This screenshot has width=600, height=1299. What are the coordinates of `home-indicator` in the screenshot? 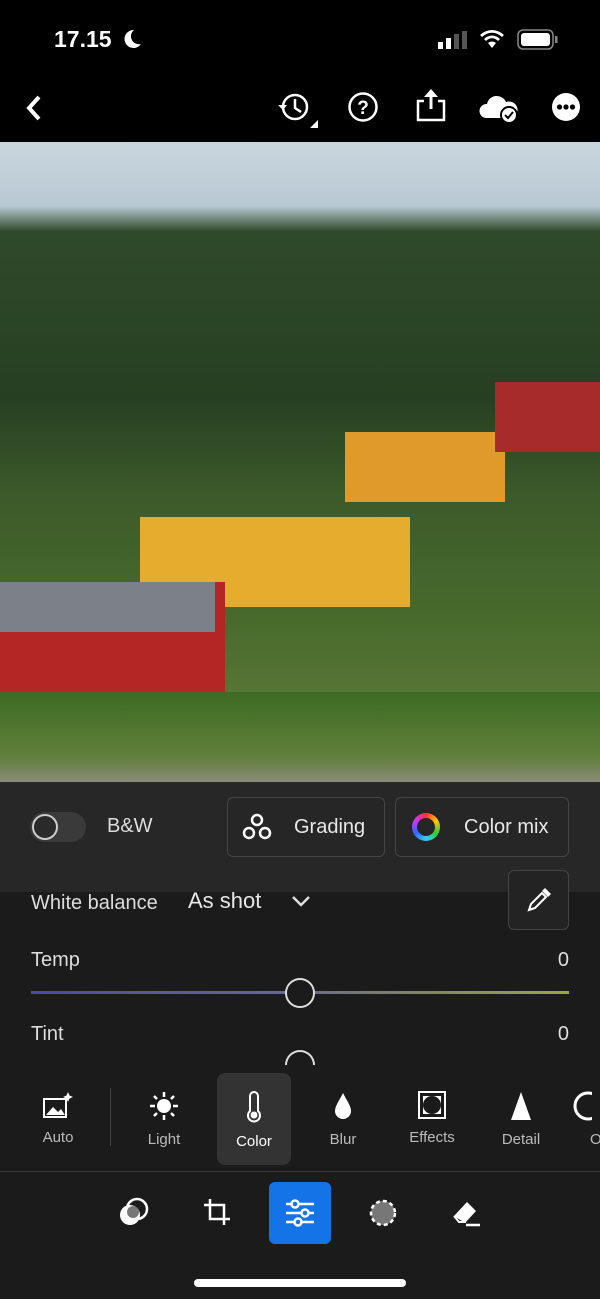 It's located at (300, 1283).